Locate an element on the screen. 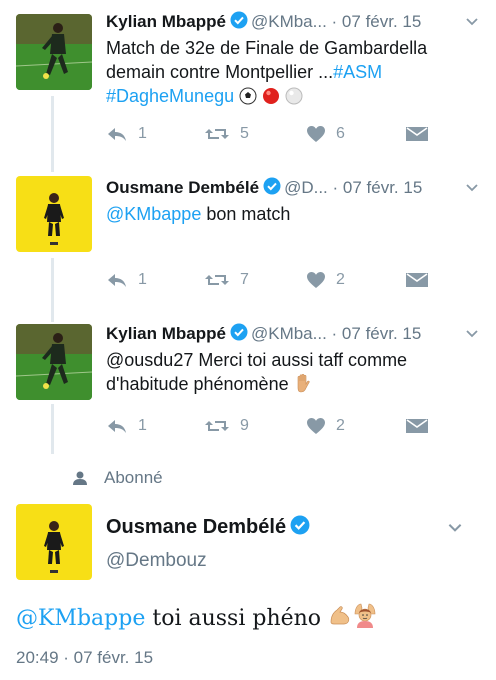 This screenshot has width=496, height=680. tweet-text-line: @ousdu27 Merci toi aussi taff comme is located at coordinates (257, 360).